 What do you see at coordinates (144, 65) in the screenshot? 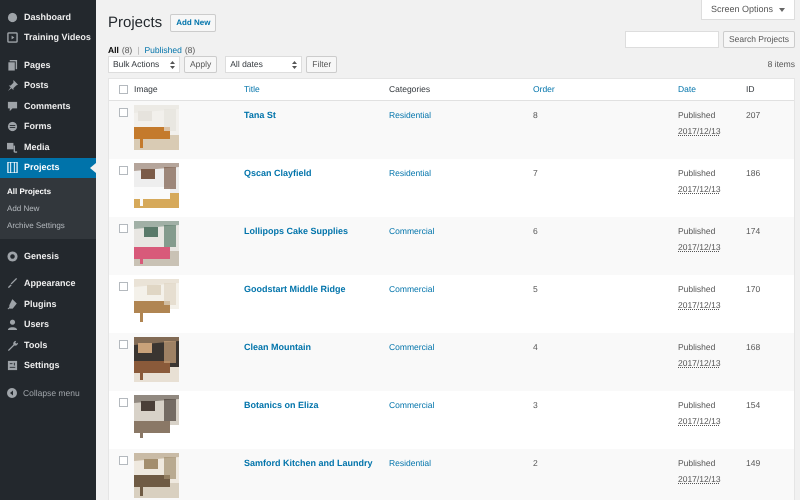
I see `bulk-actions-select: Bulk Actions` at bounding box center [144, 65].